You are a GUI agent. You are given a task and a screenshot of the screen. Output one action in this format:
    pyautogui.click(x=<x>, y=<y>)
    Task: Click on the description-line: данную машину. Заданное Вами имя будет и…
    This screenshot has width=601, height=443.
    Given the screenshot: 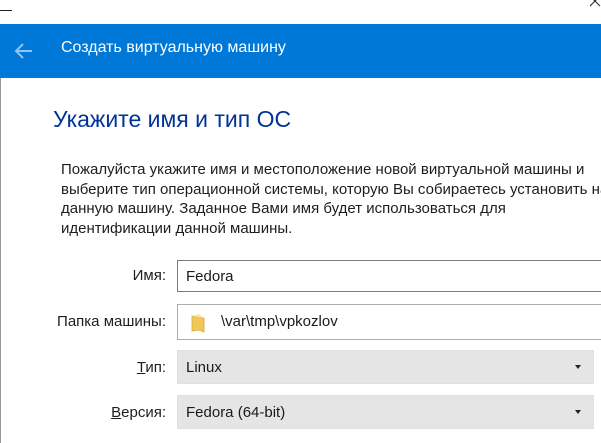 What is the action you would take?
    pyautogui.click(x=283, y=208)
    